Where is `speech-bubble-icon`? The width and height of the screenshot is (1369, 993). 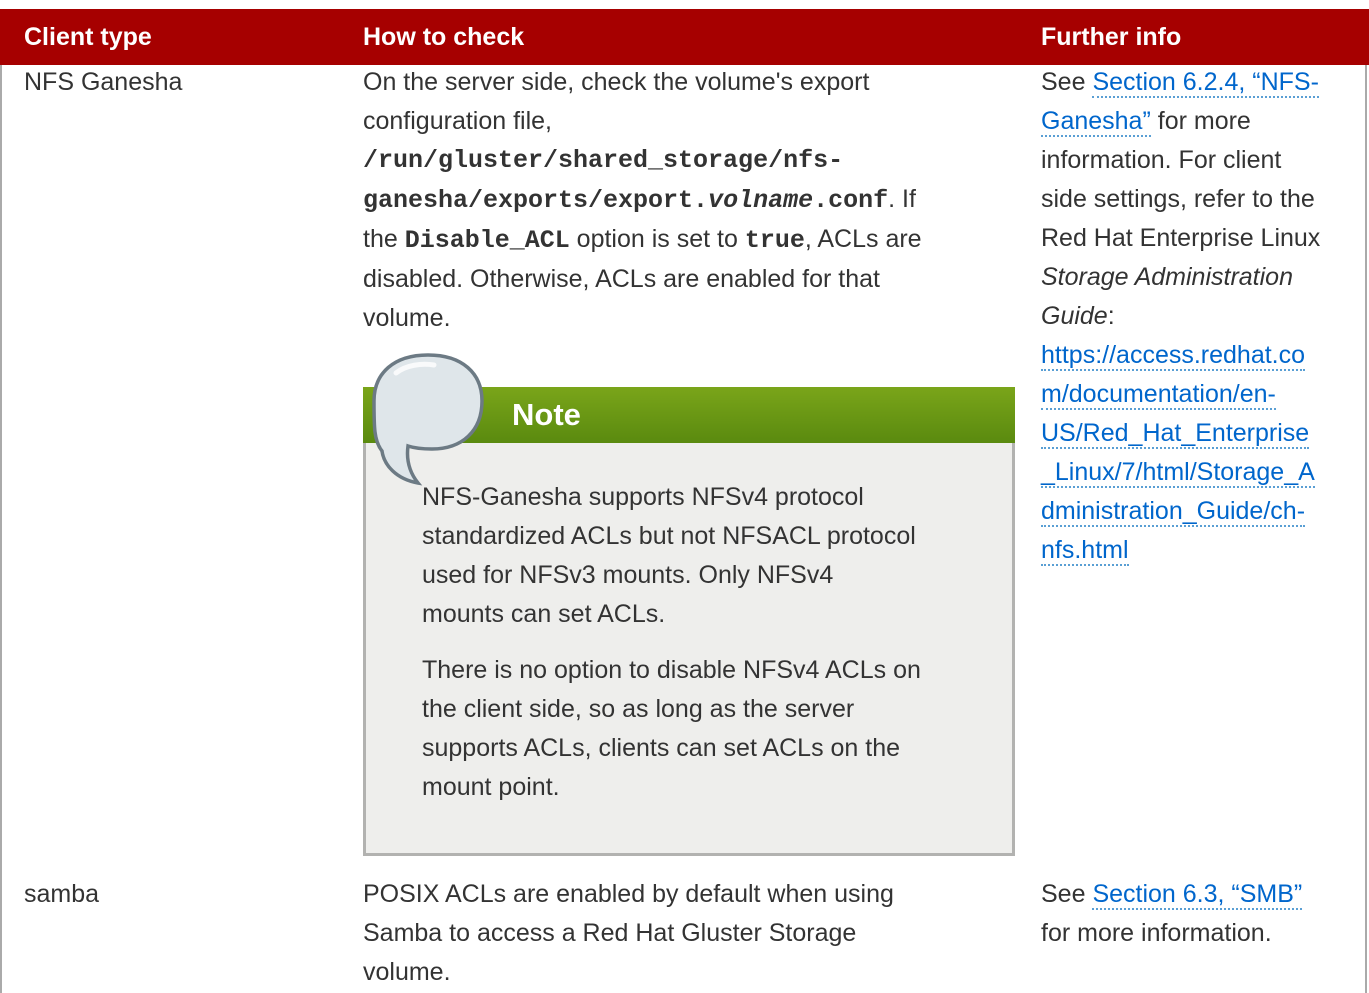 speech-bubble-icon is located at coordinates (428, 419).